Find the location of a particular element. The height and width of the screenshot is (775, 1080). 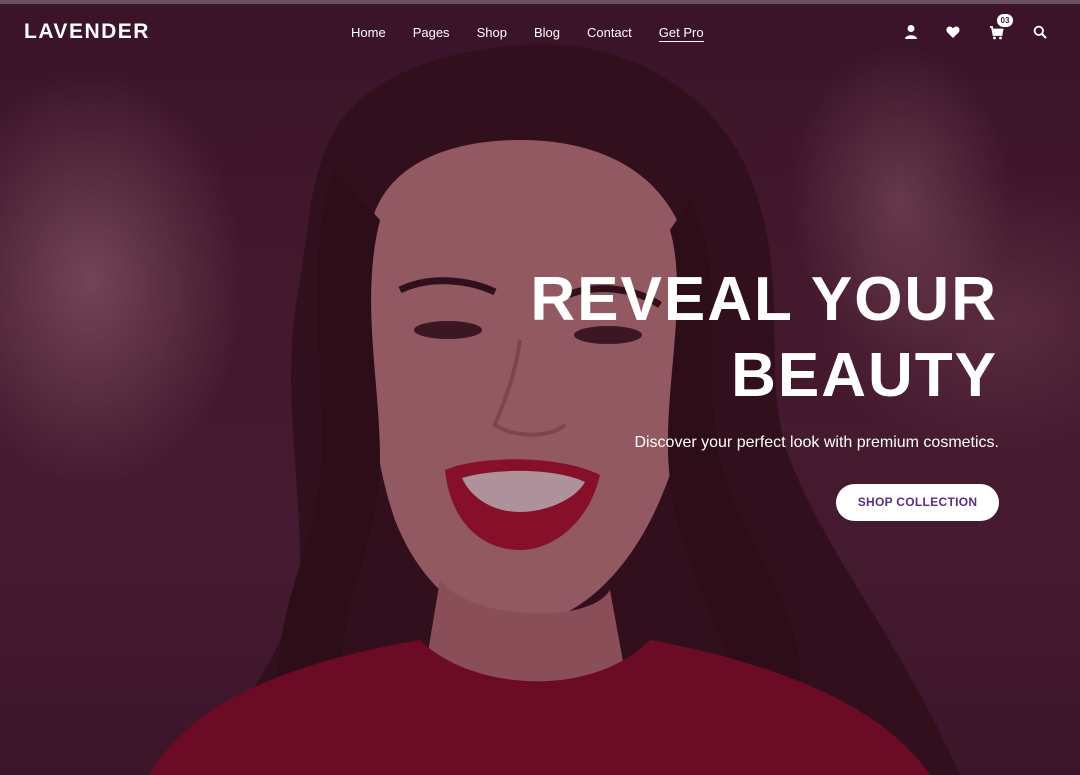

nav-item-get-pro: Get Pro is located at coordinates (681, 33).